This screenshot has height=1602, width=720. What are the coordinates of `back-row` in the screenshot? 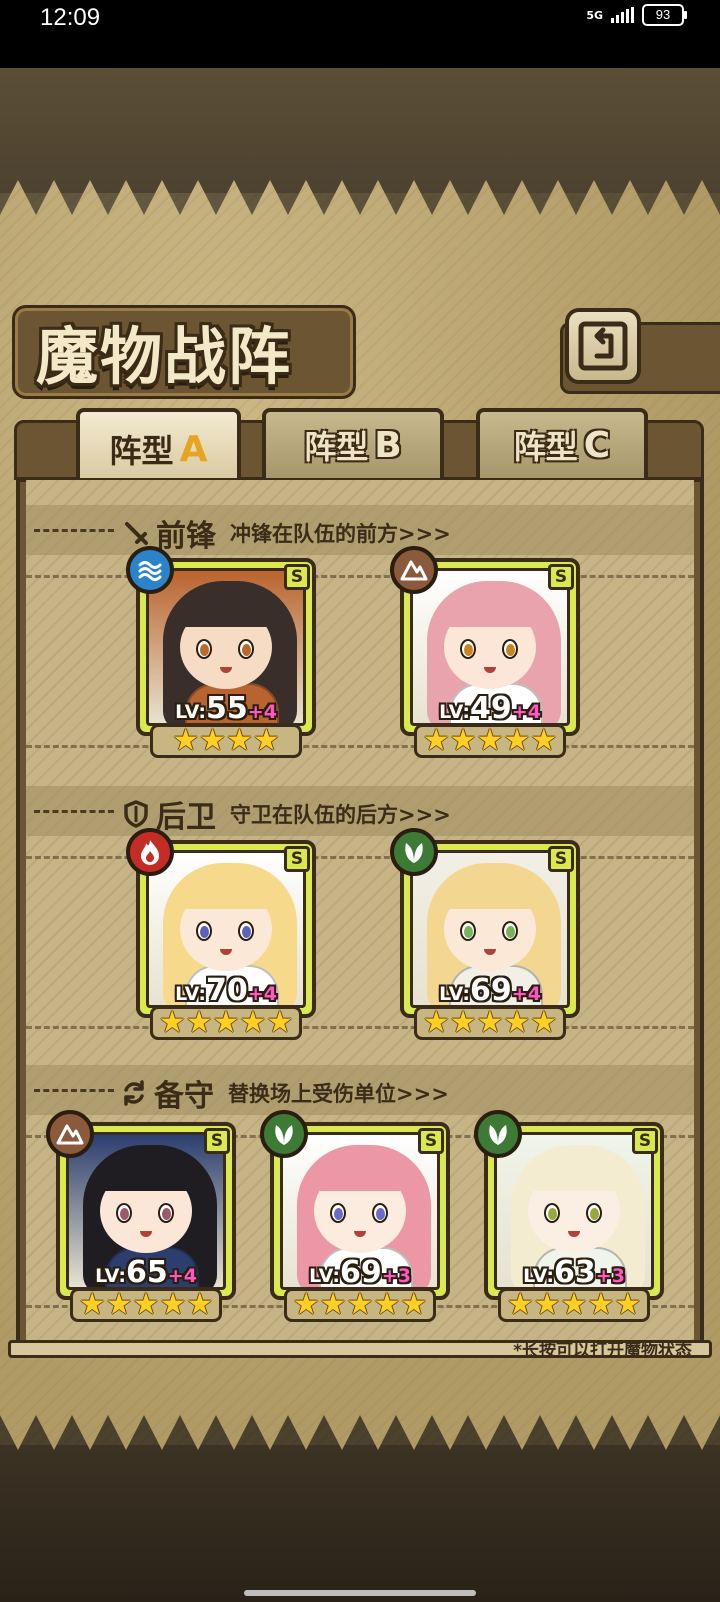 It's located at (360, 941).